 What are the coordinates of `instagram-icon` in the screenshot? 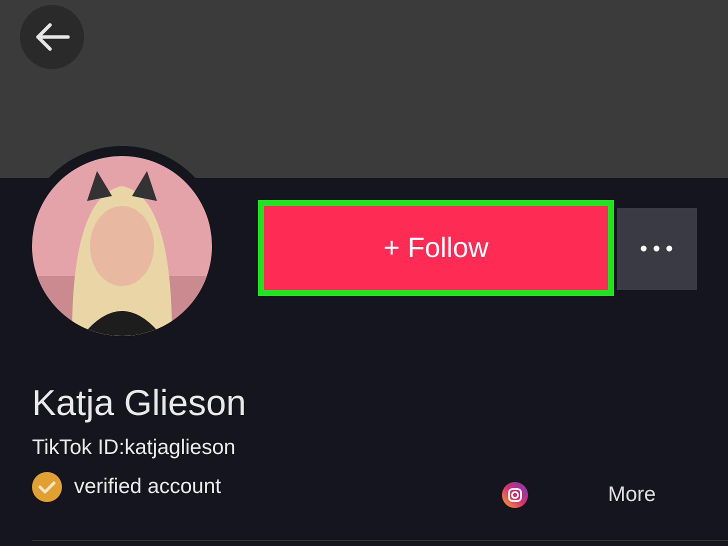 It's located at (515, 495).